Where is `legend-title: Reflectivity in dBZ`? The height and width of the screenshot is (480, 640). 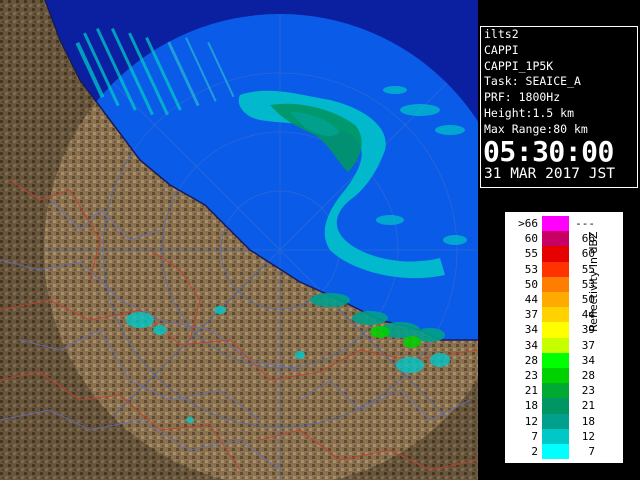 legend-title: Reflectivity in dBZ is located at coordinates (593, 281).